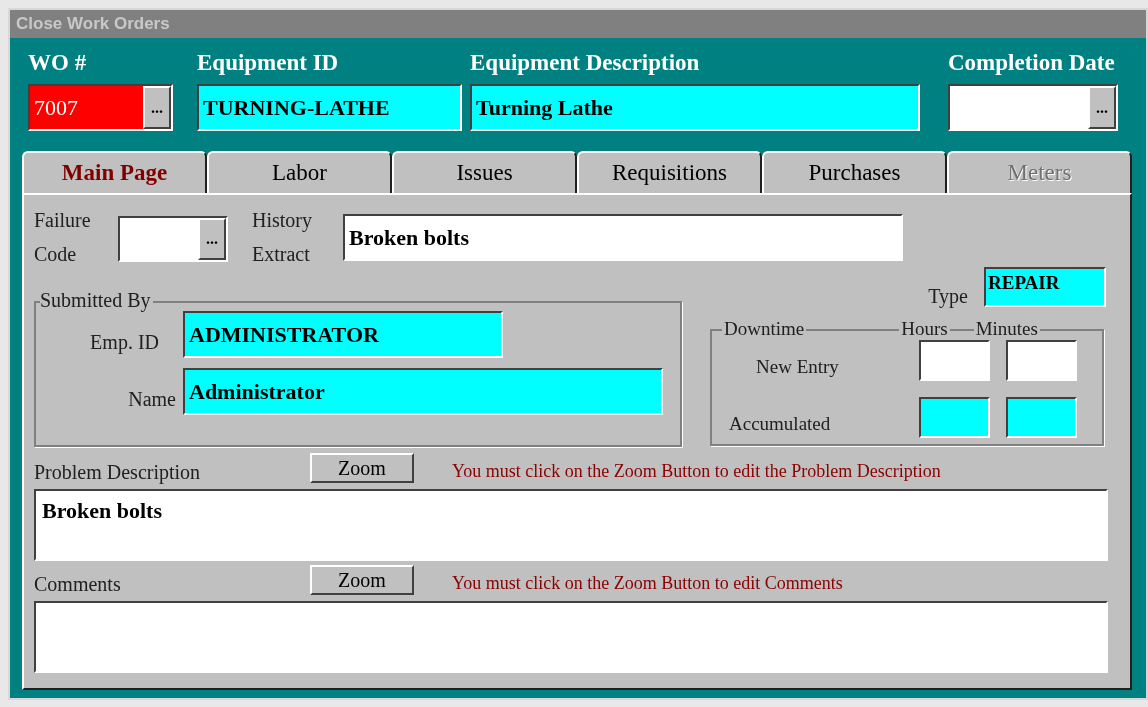 The height and width of the screenshot is (707, 1148). Describe the element at coordinates (797, 366) in the screenshot. I see `field-label: New Entry` at that location.